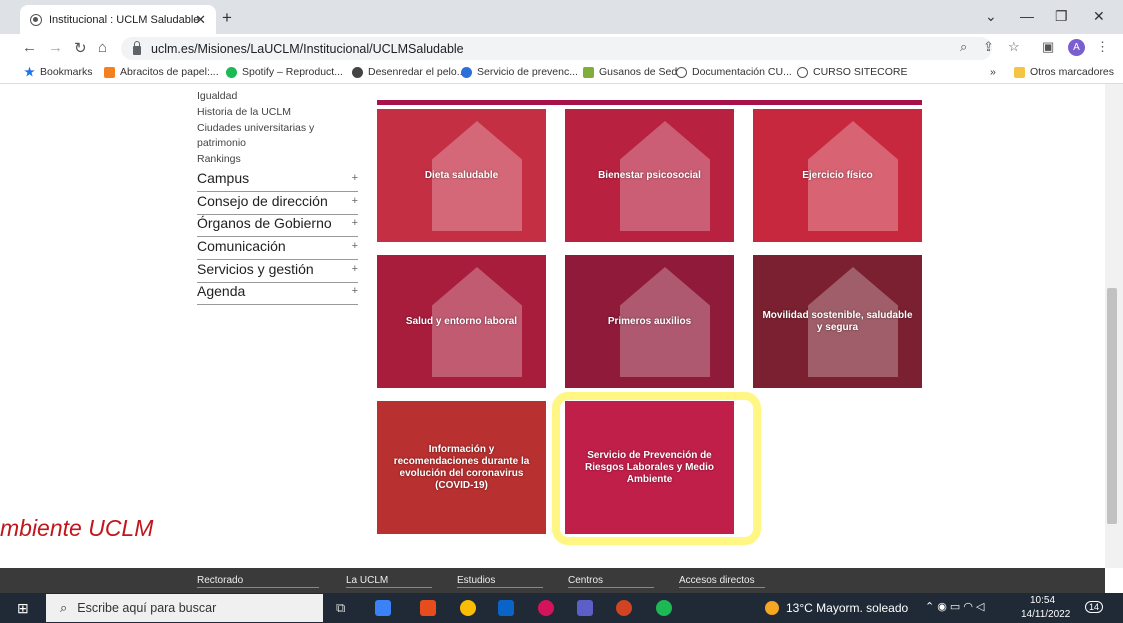 The height and width of the screenshot is (623, 1123). What do you see at coordinates (200, 20) in the screenshot?
I see `close-tab-icon: ✕` at bounding box center [200, 20].